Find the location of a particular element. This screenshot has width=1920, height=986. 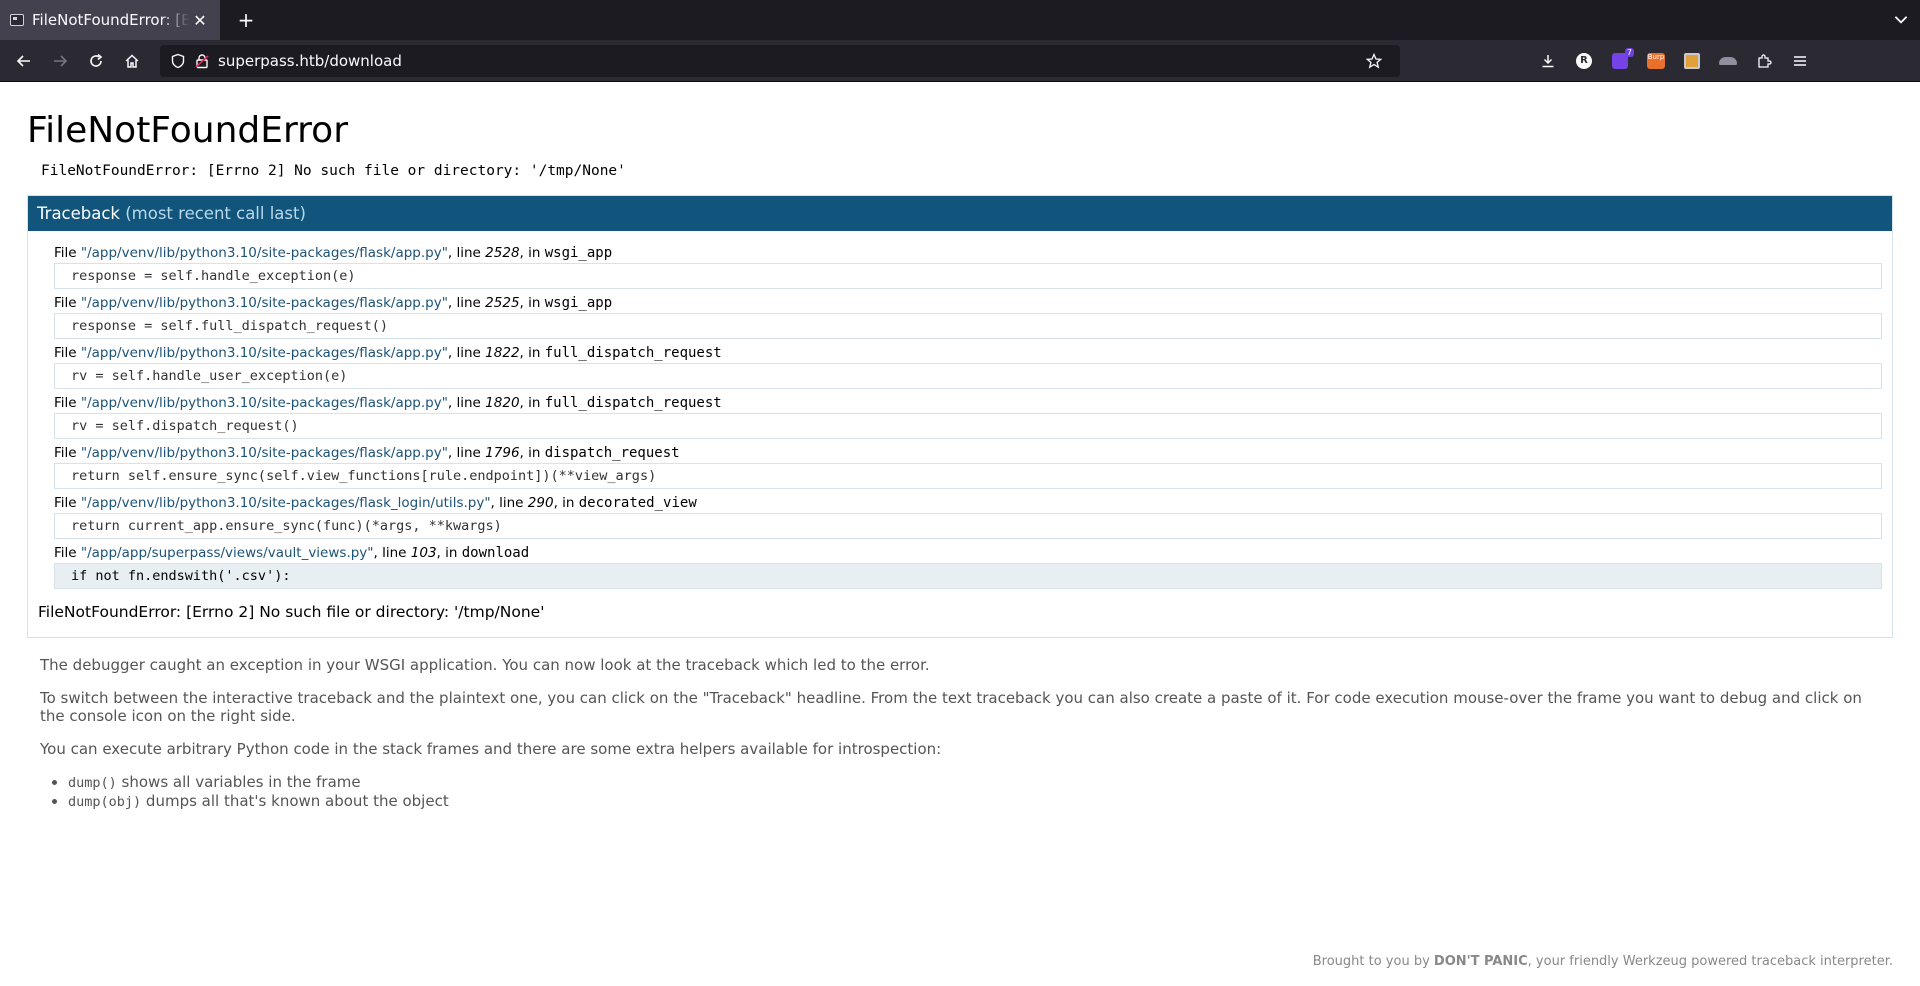

helper-text: dumps all that's known about the object is located at coordinates (295, 801).